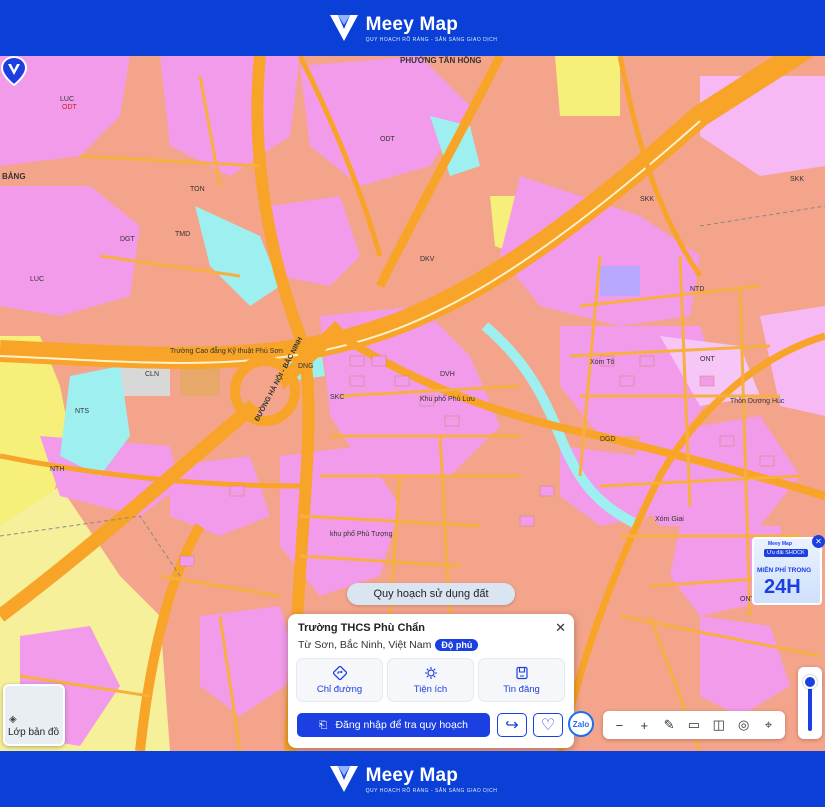 Image resolution: width=825 pixels, height=807 pixels. What do you see at coordinates (431, 594) in the screenshot?
I see `land-use-planning-chip: Quy hoạch sử dụng đất` at bounding box center [431, 594].